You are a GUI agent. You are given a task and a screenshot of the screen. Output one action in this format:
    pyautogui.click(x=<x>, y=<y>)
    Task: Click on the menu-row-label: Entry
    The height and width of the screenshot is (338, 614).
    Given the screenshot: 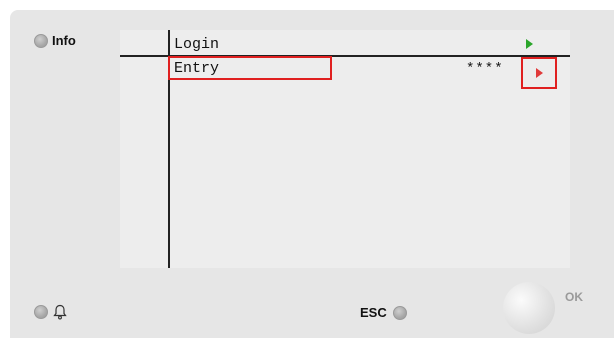 What is the action you would take?
    pyautogui.click(x=197, y=68)
    